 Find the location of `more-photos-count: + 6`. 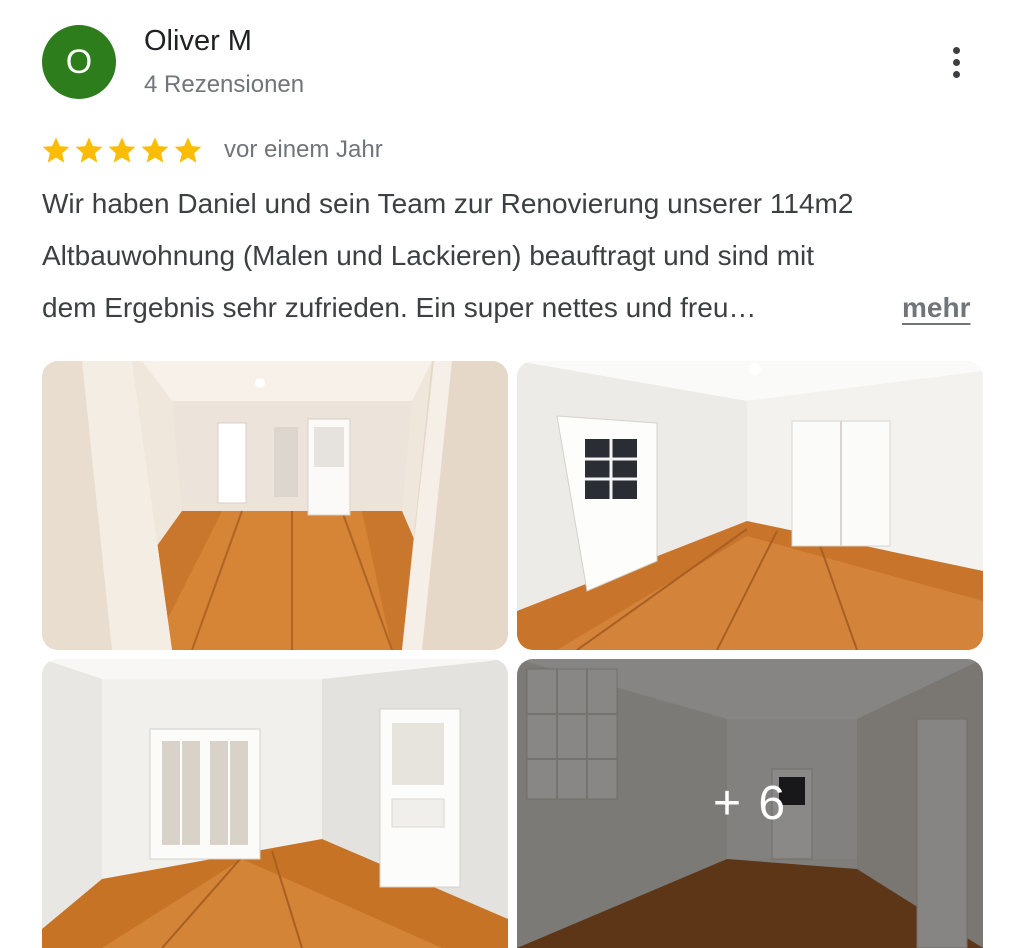

more-photos-count: + 6 is located at coordinates (750, 803).